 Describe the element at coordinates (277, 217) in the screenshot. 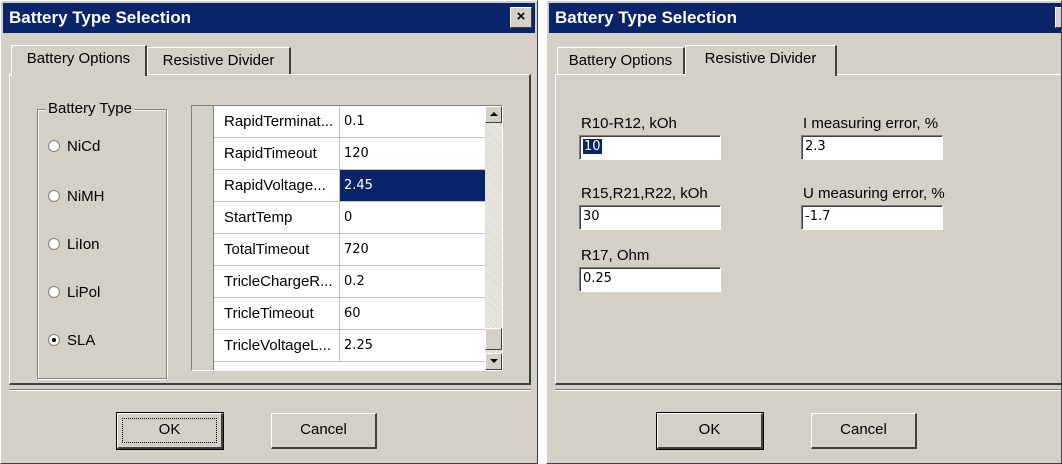

I see `grid-param-name: StartTemp` at that location.